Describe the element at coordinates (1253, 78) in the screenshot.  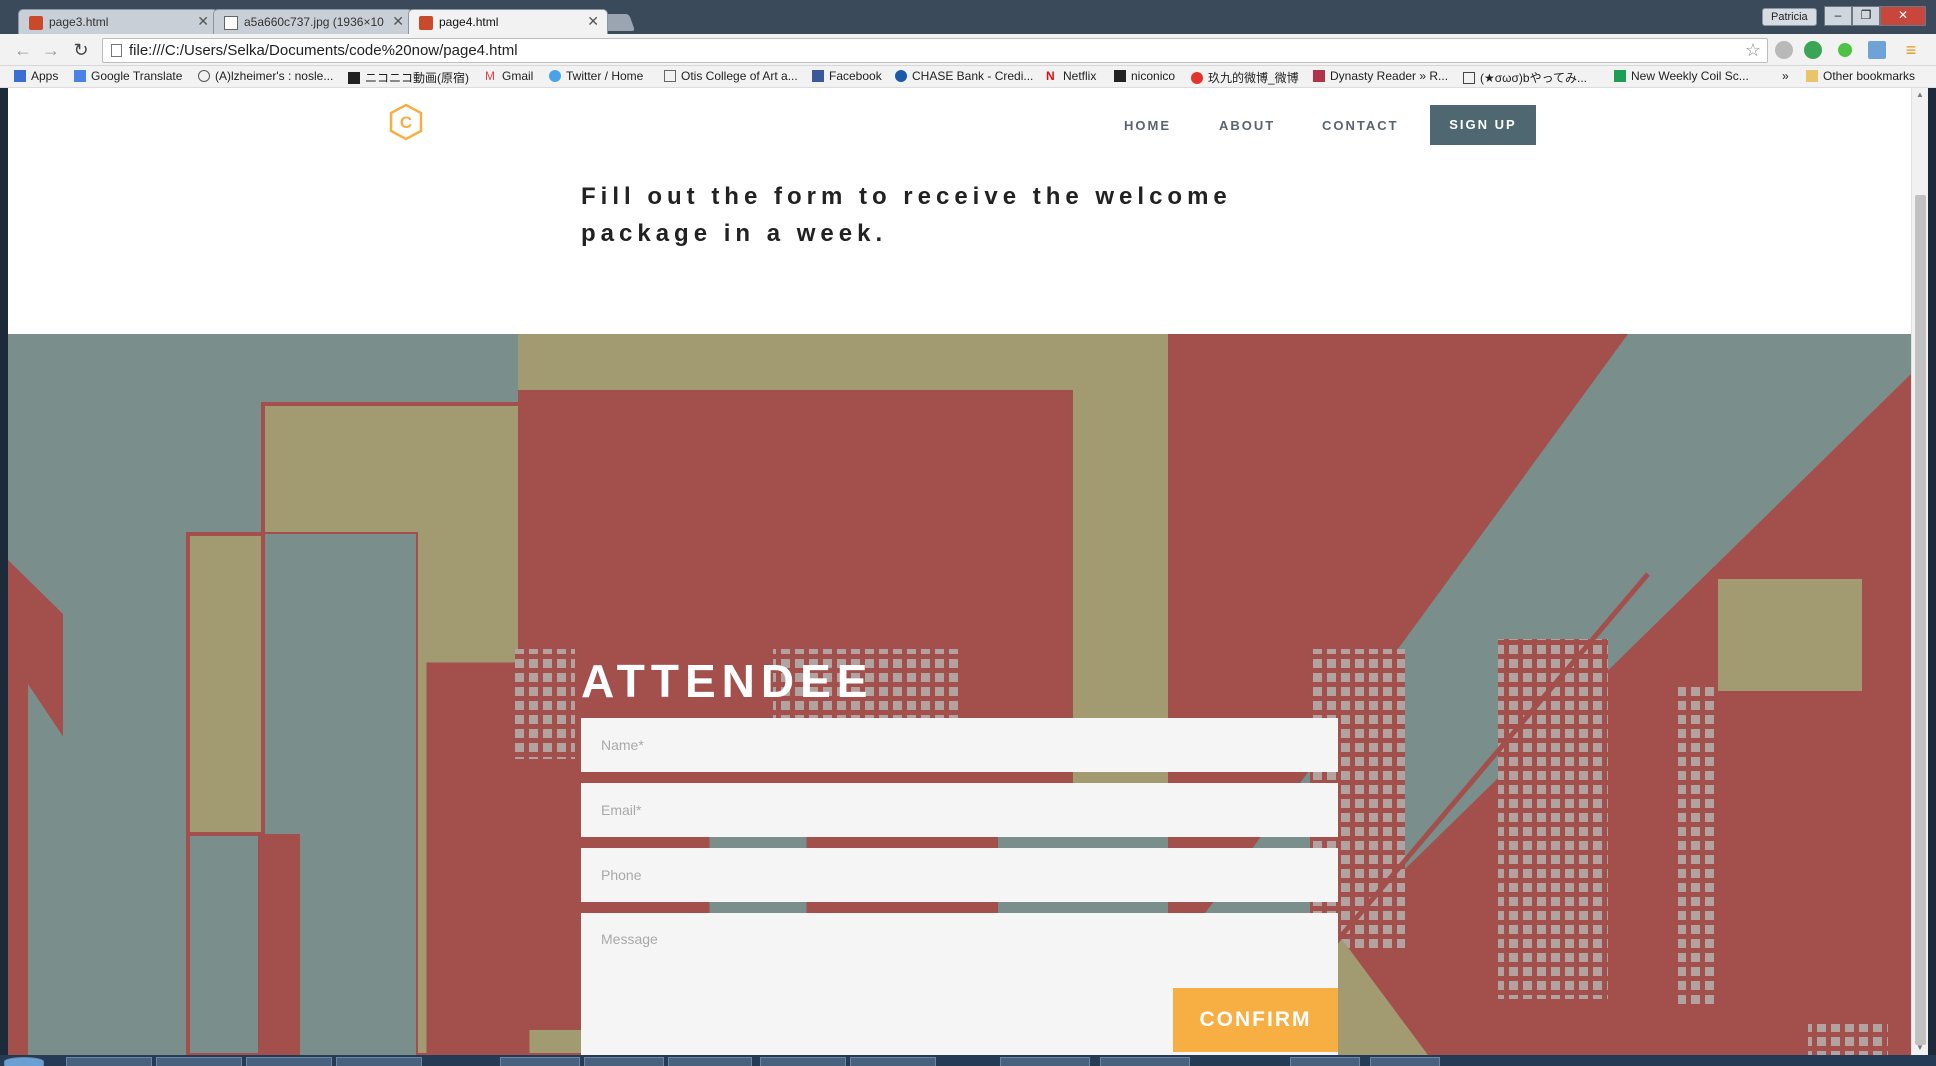
I see `bookmark-label: 玖九的微博_微博` at that location.